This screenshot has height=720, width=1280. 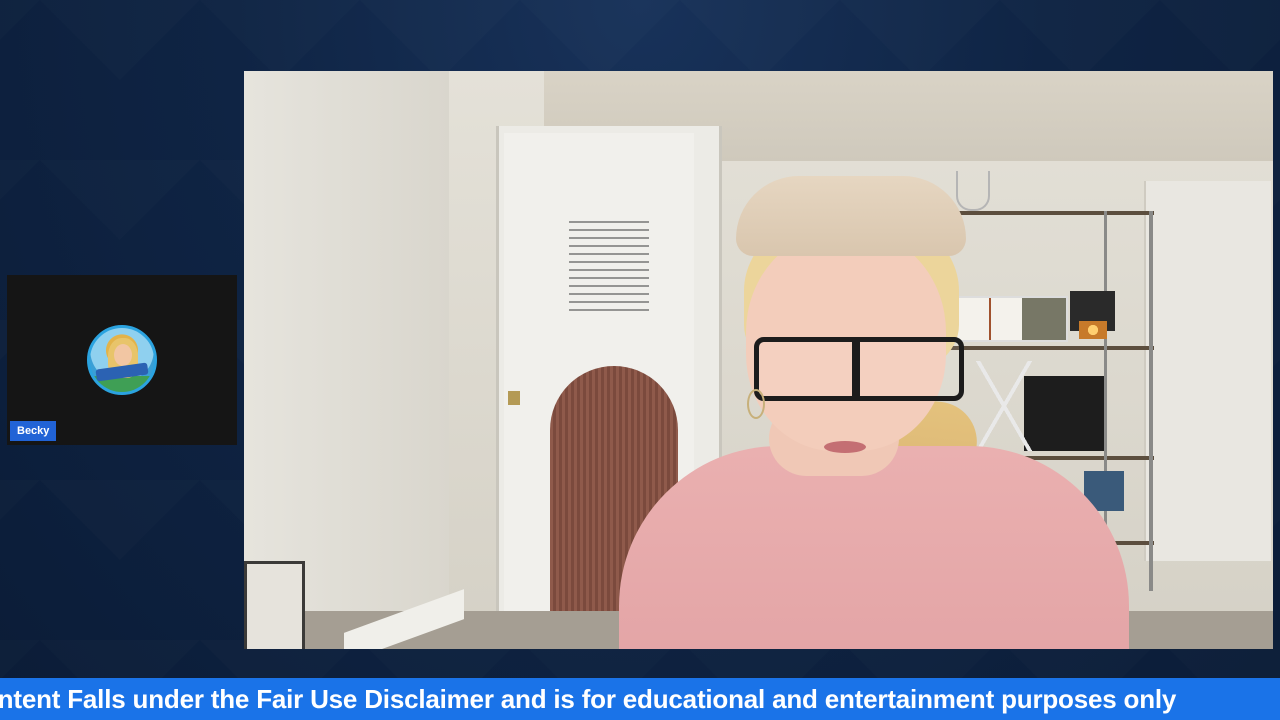 What do you see at coordinates (856, 369) in the screenshot?
I see `glasses-bridge` at bounding box center [856, 369].